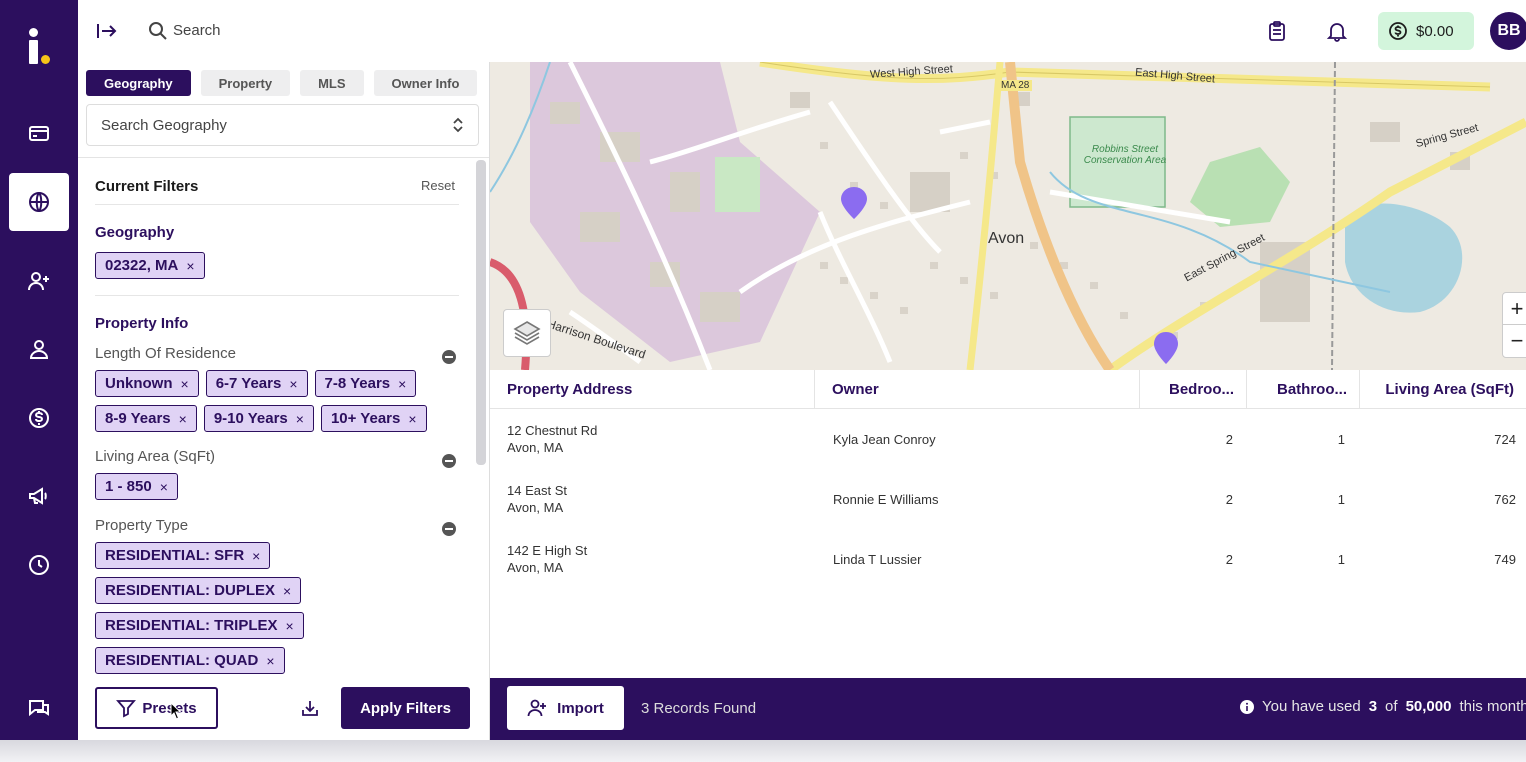 The width and height of the screenshot is (1526, 762). What do you see at coordinates (310, 708) in the screenshot?
I see `download-icon` at bounding box center [310, 708].